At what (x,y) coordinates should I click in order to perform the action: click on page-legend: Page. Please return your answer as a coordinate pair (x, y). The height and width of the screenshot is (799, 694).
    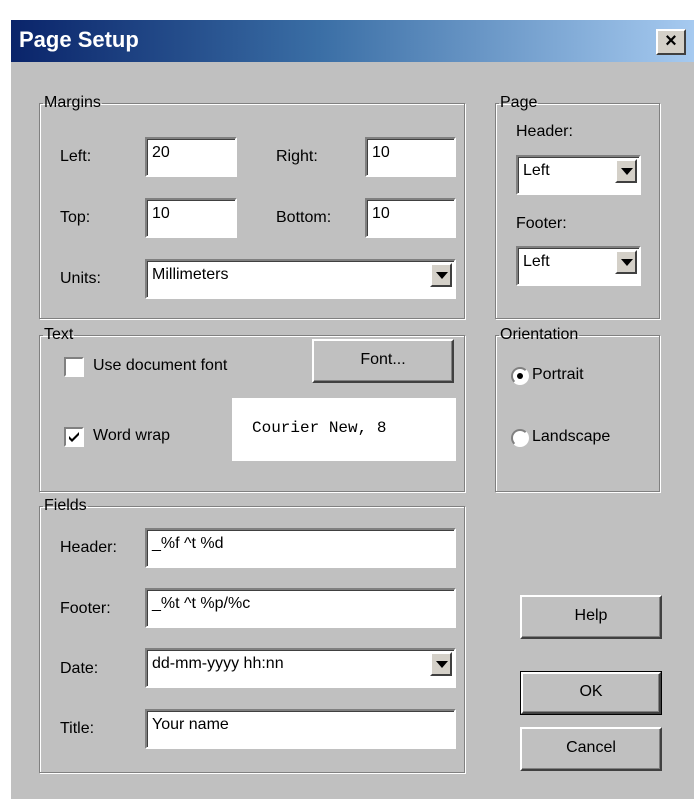
    Looking at the image, I should click on (519, 102).